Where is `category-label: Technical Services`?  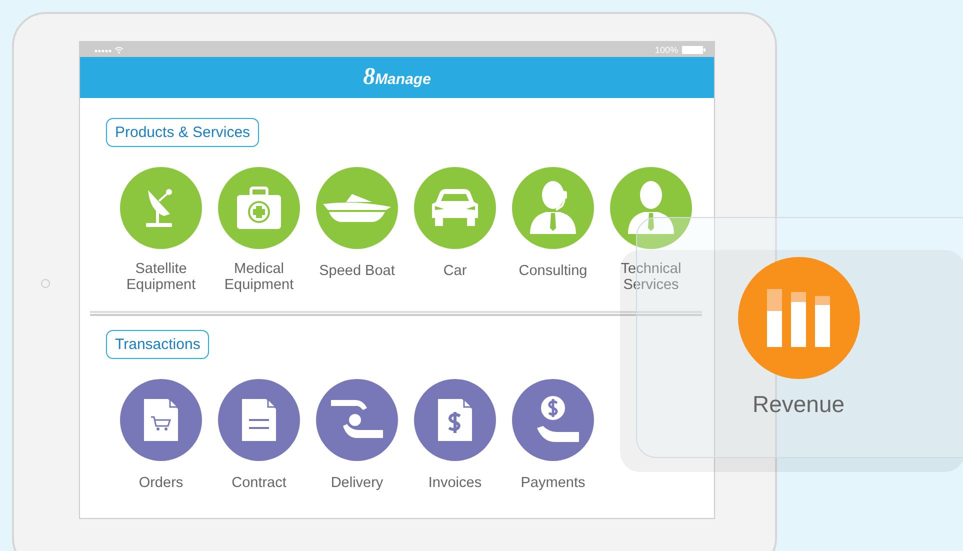 category-label: Technical Services is located at coordinates (651, 277).